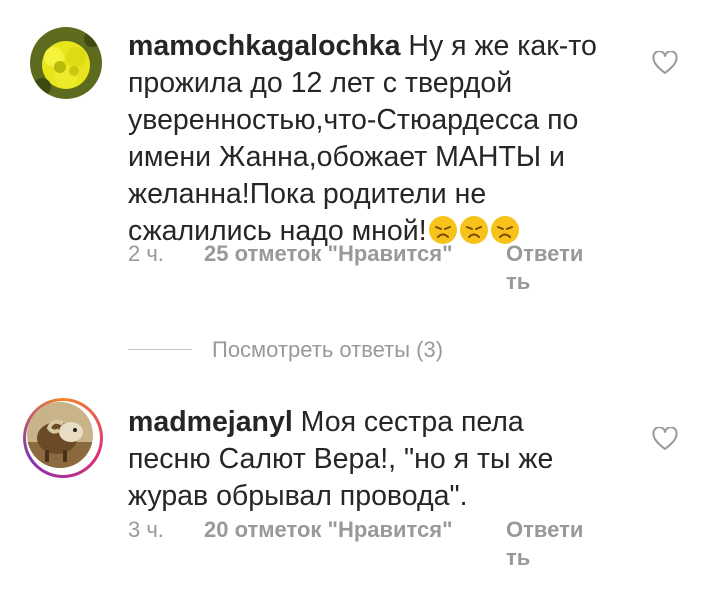  I want to click on story-ring, so click(63, 438).